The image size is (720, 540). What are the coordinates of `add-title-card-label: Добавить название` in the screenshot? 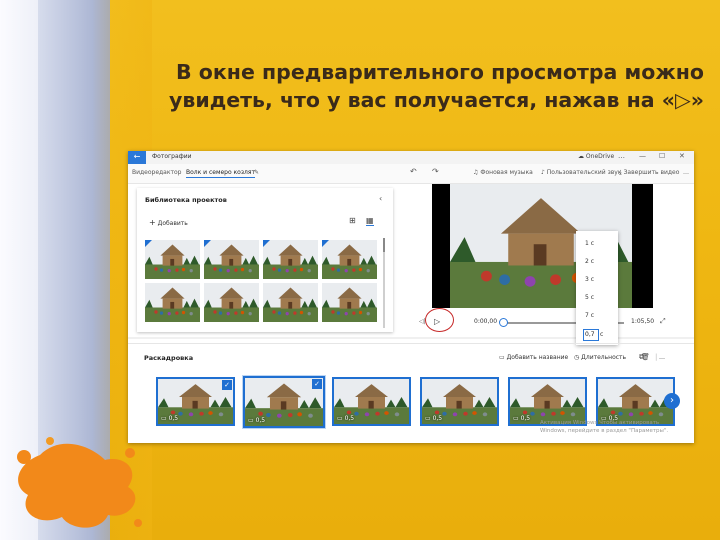 It's located at (537, 357).